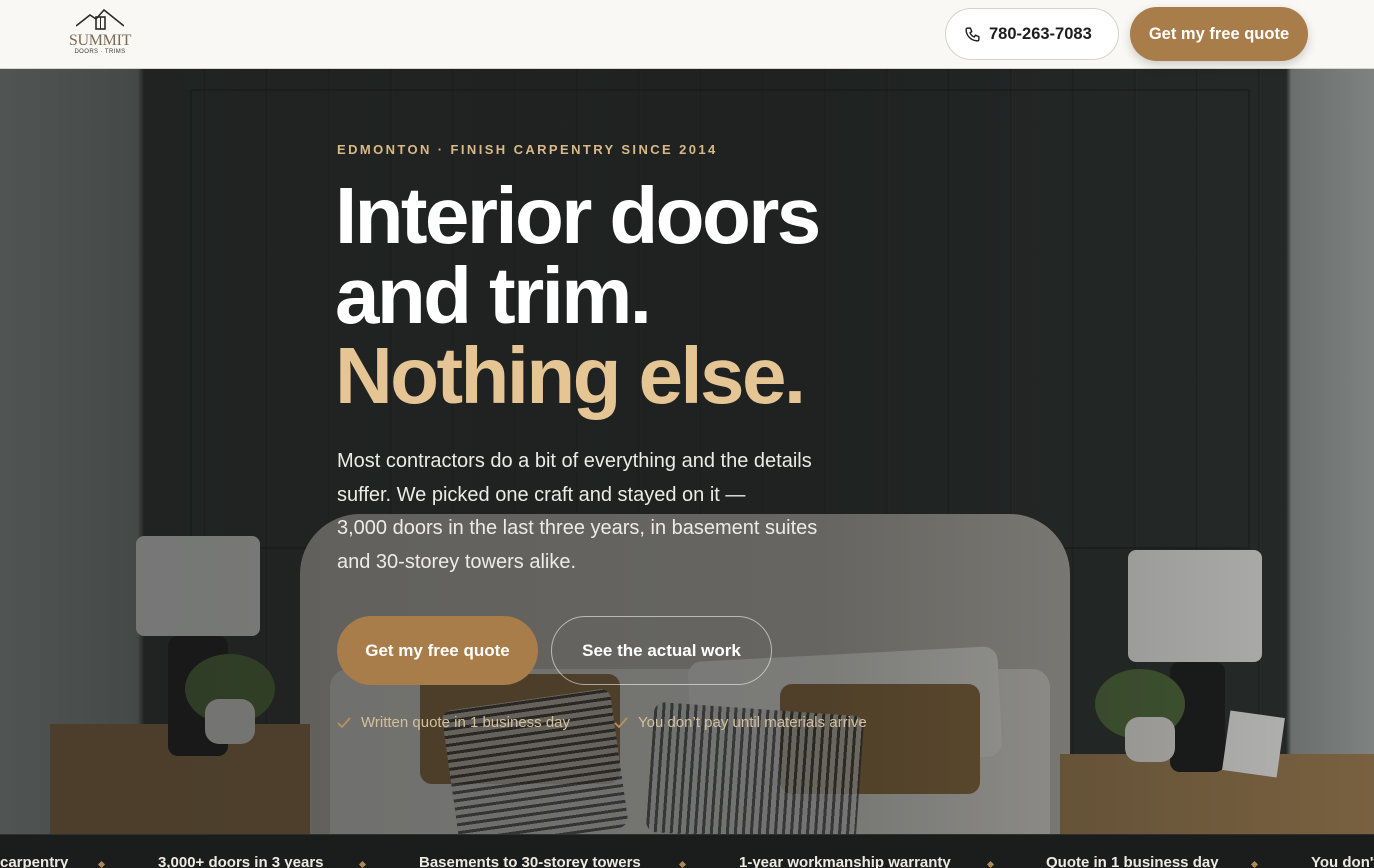 The width and height of the screenshot is (1374, 868). Describe the element at coordinates (457, 561) in the screenshot. I see `lead-line: and 30-storey towers alike.` at that location.